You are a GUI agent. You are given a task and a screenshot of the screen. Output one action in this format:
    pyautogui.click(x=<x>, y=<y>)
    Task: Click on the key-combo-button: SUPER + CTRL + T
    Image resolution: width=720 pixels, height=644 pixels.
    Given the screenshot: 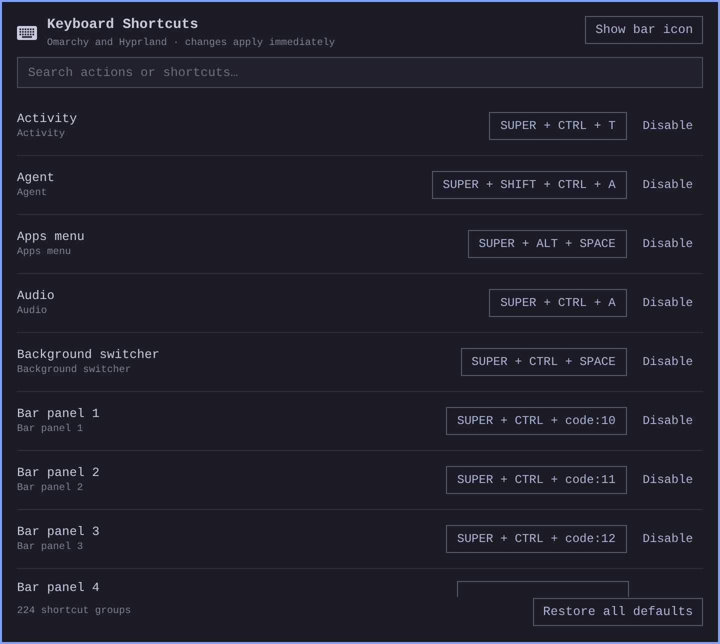 What is the action you would take?
    pyautogui.click(x=558, y=126)
    